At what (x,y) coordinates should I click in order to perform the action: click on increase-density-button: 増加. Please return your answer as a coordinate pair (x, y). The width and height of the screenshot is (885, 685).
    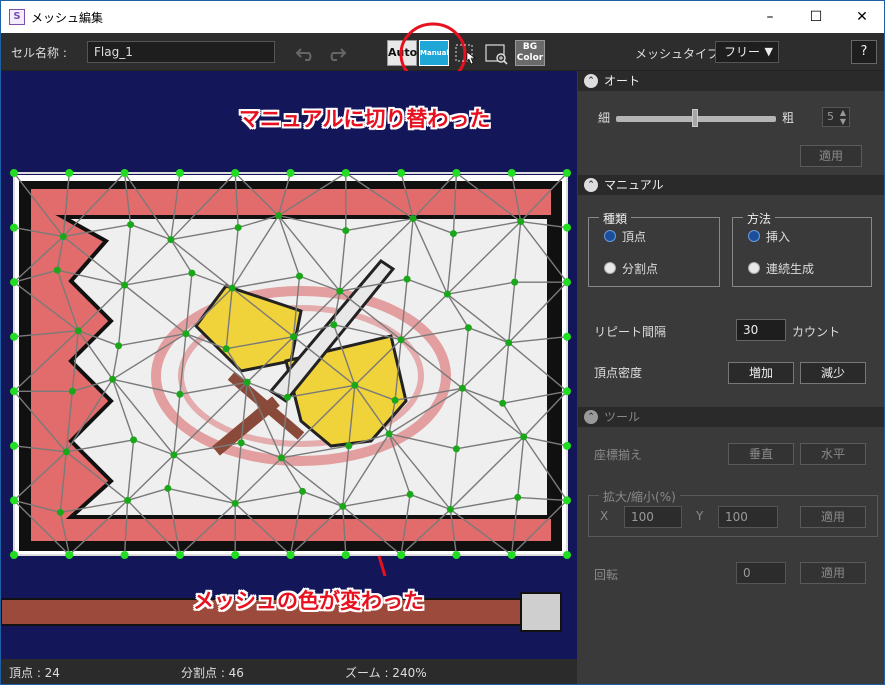
    Looking at the image, I should click on (761, 373).